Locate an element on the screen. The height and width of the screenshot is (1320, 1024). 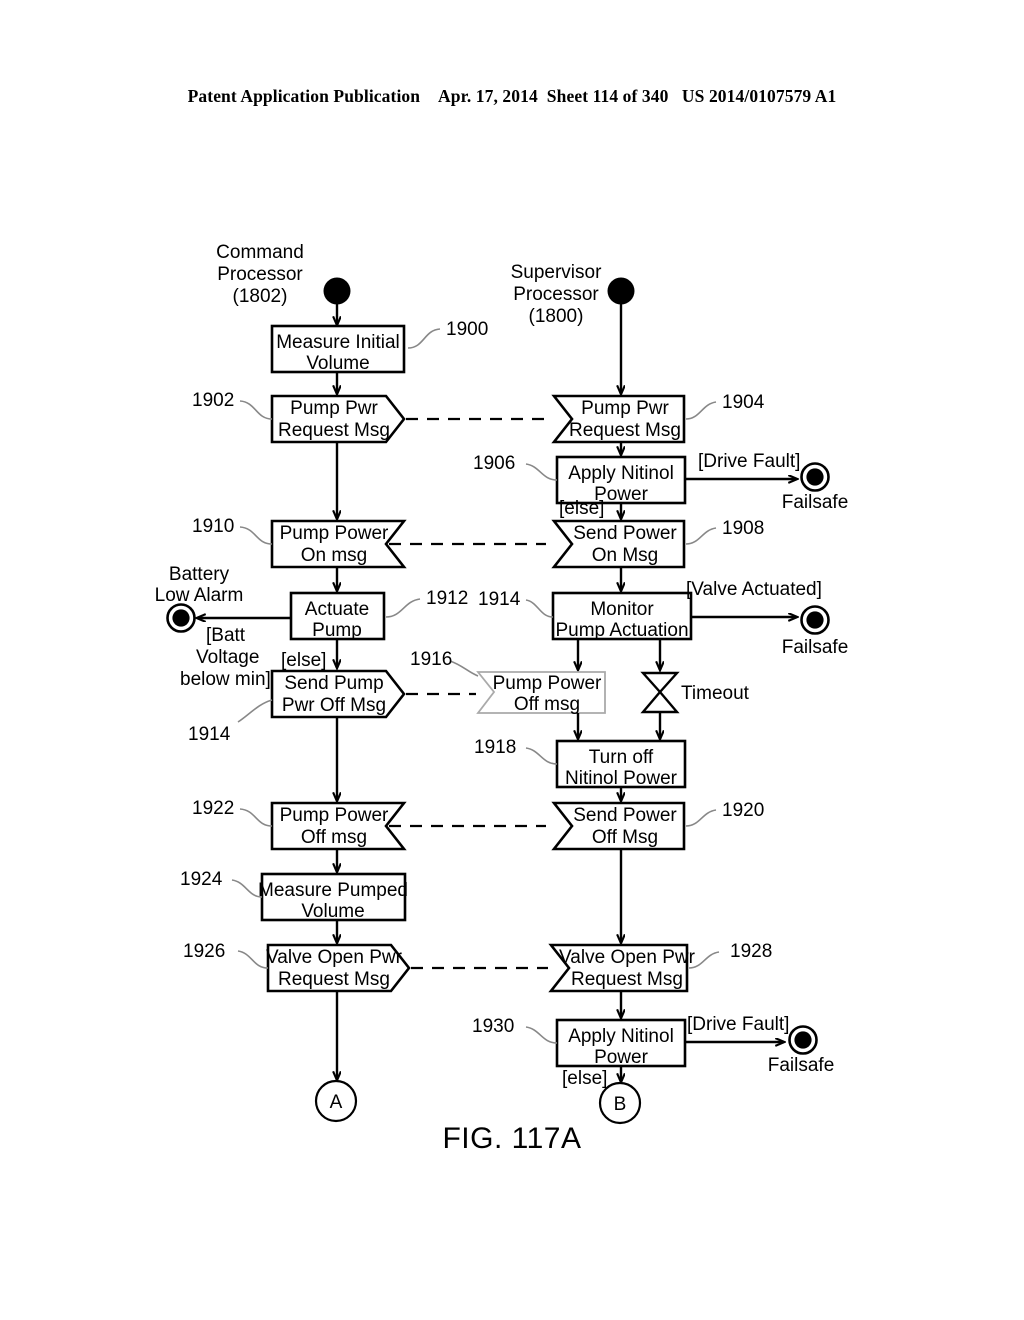
node-1912-line1: Actuate is located at coordinates (337, 609).